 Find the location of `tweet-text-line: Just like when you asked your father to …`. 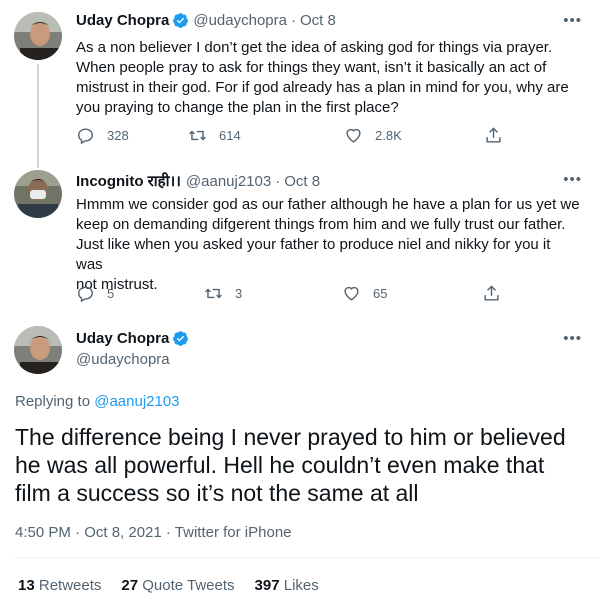

tweet-text-line: Just like when you asked your father to … is located at coordinates (313, 254).